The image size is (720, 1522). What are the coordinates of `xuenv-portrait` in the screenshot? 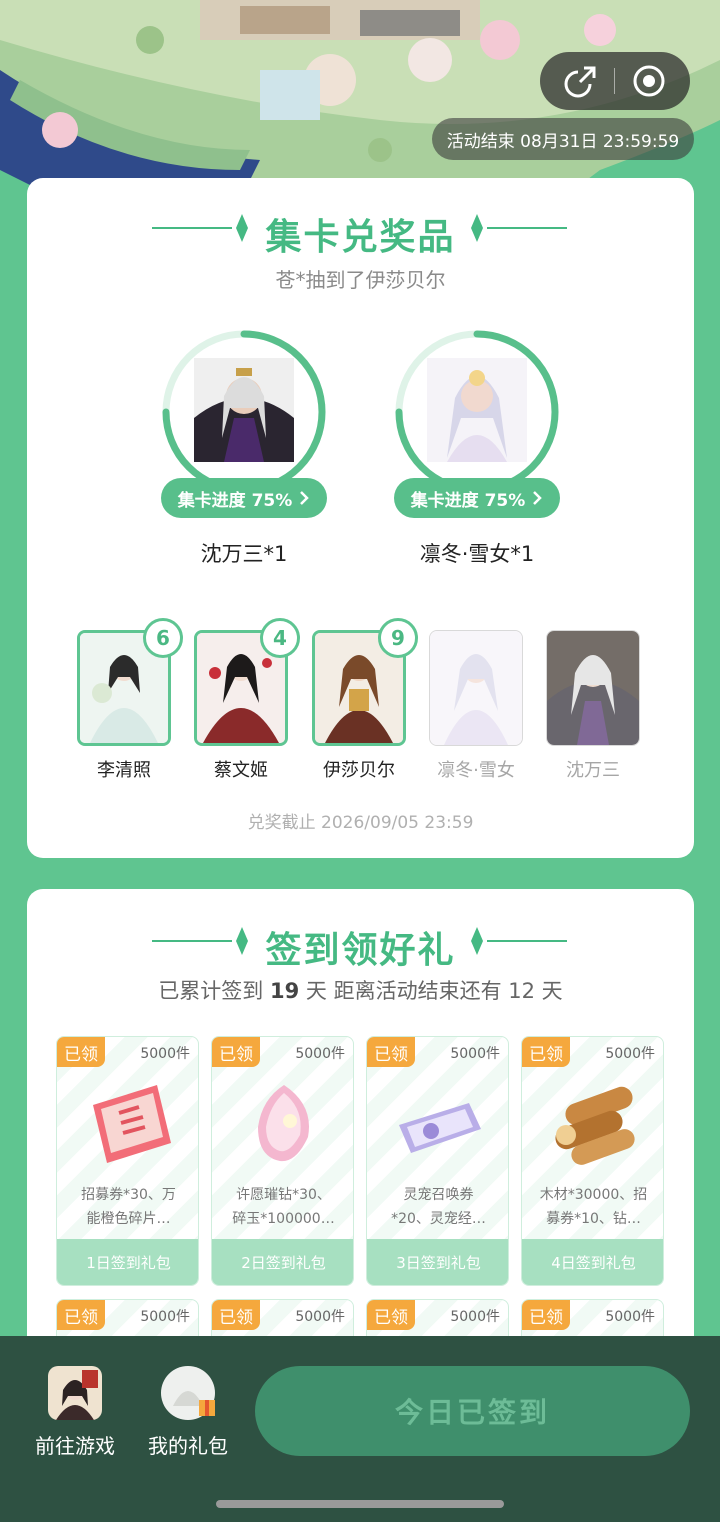 It's located at (477, 410).